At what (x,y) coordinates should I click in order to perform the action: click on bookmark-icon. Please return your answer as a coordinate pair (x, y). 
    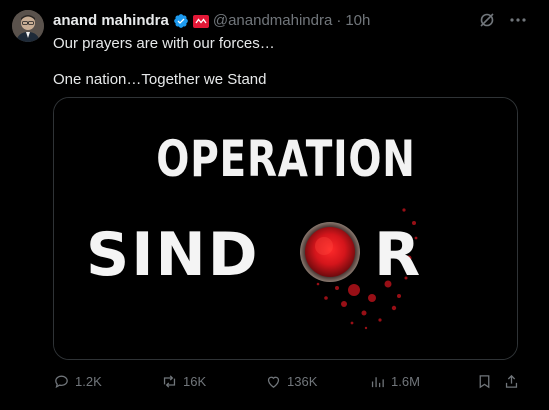
    Looking at the image, I should click on (484, 381).